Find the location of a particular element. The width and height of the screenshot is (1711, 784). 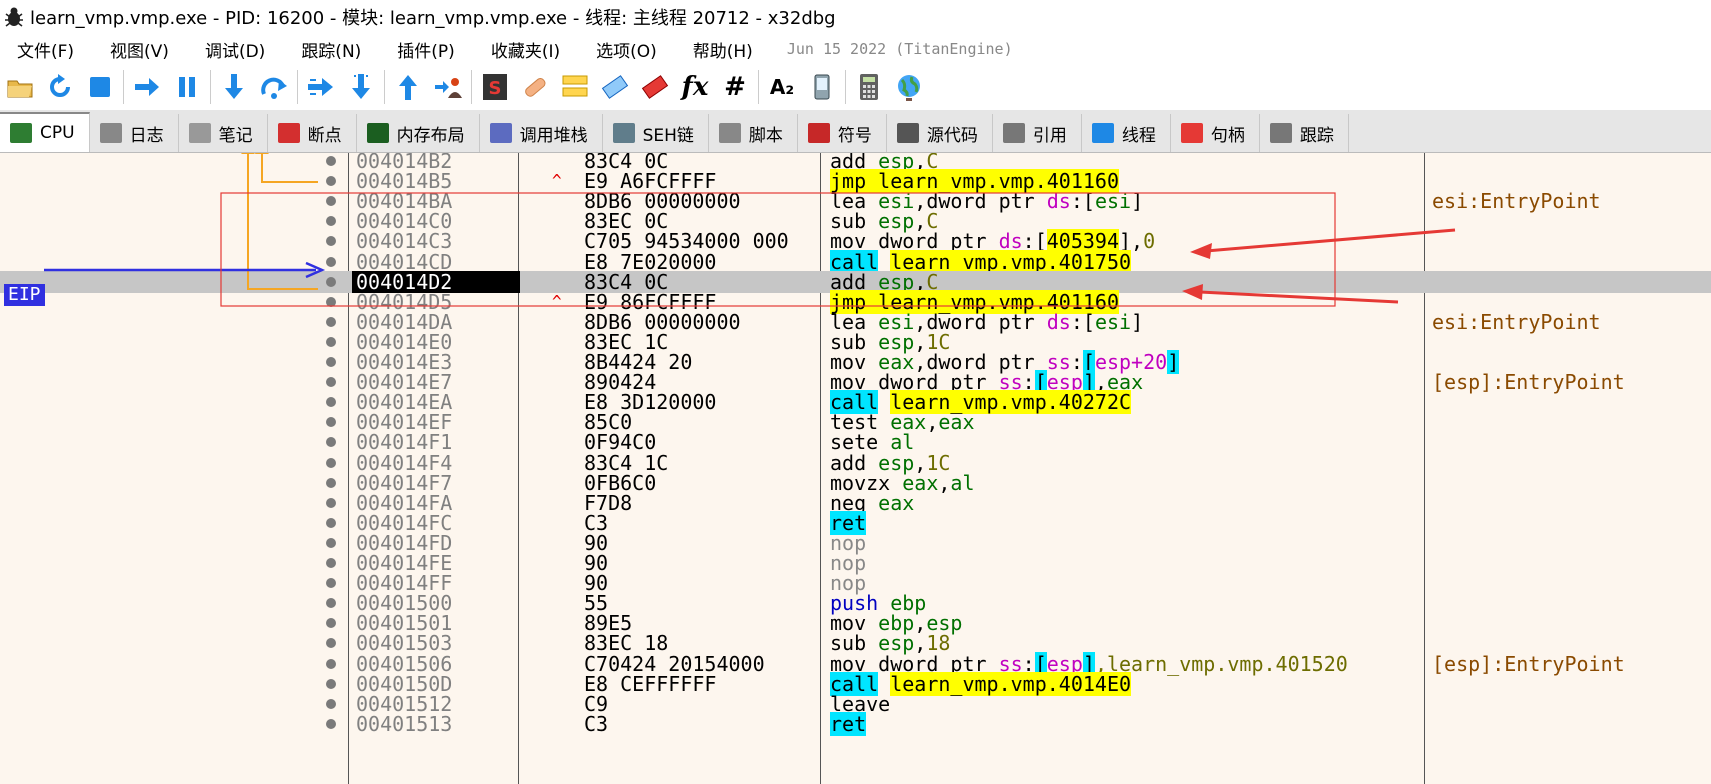

menu-view: 视图(V) is located at coordinates (139, 49).